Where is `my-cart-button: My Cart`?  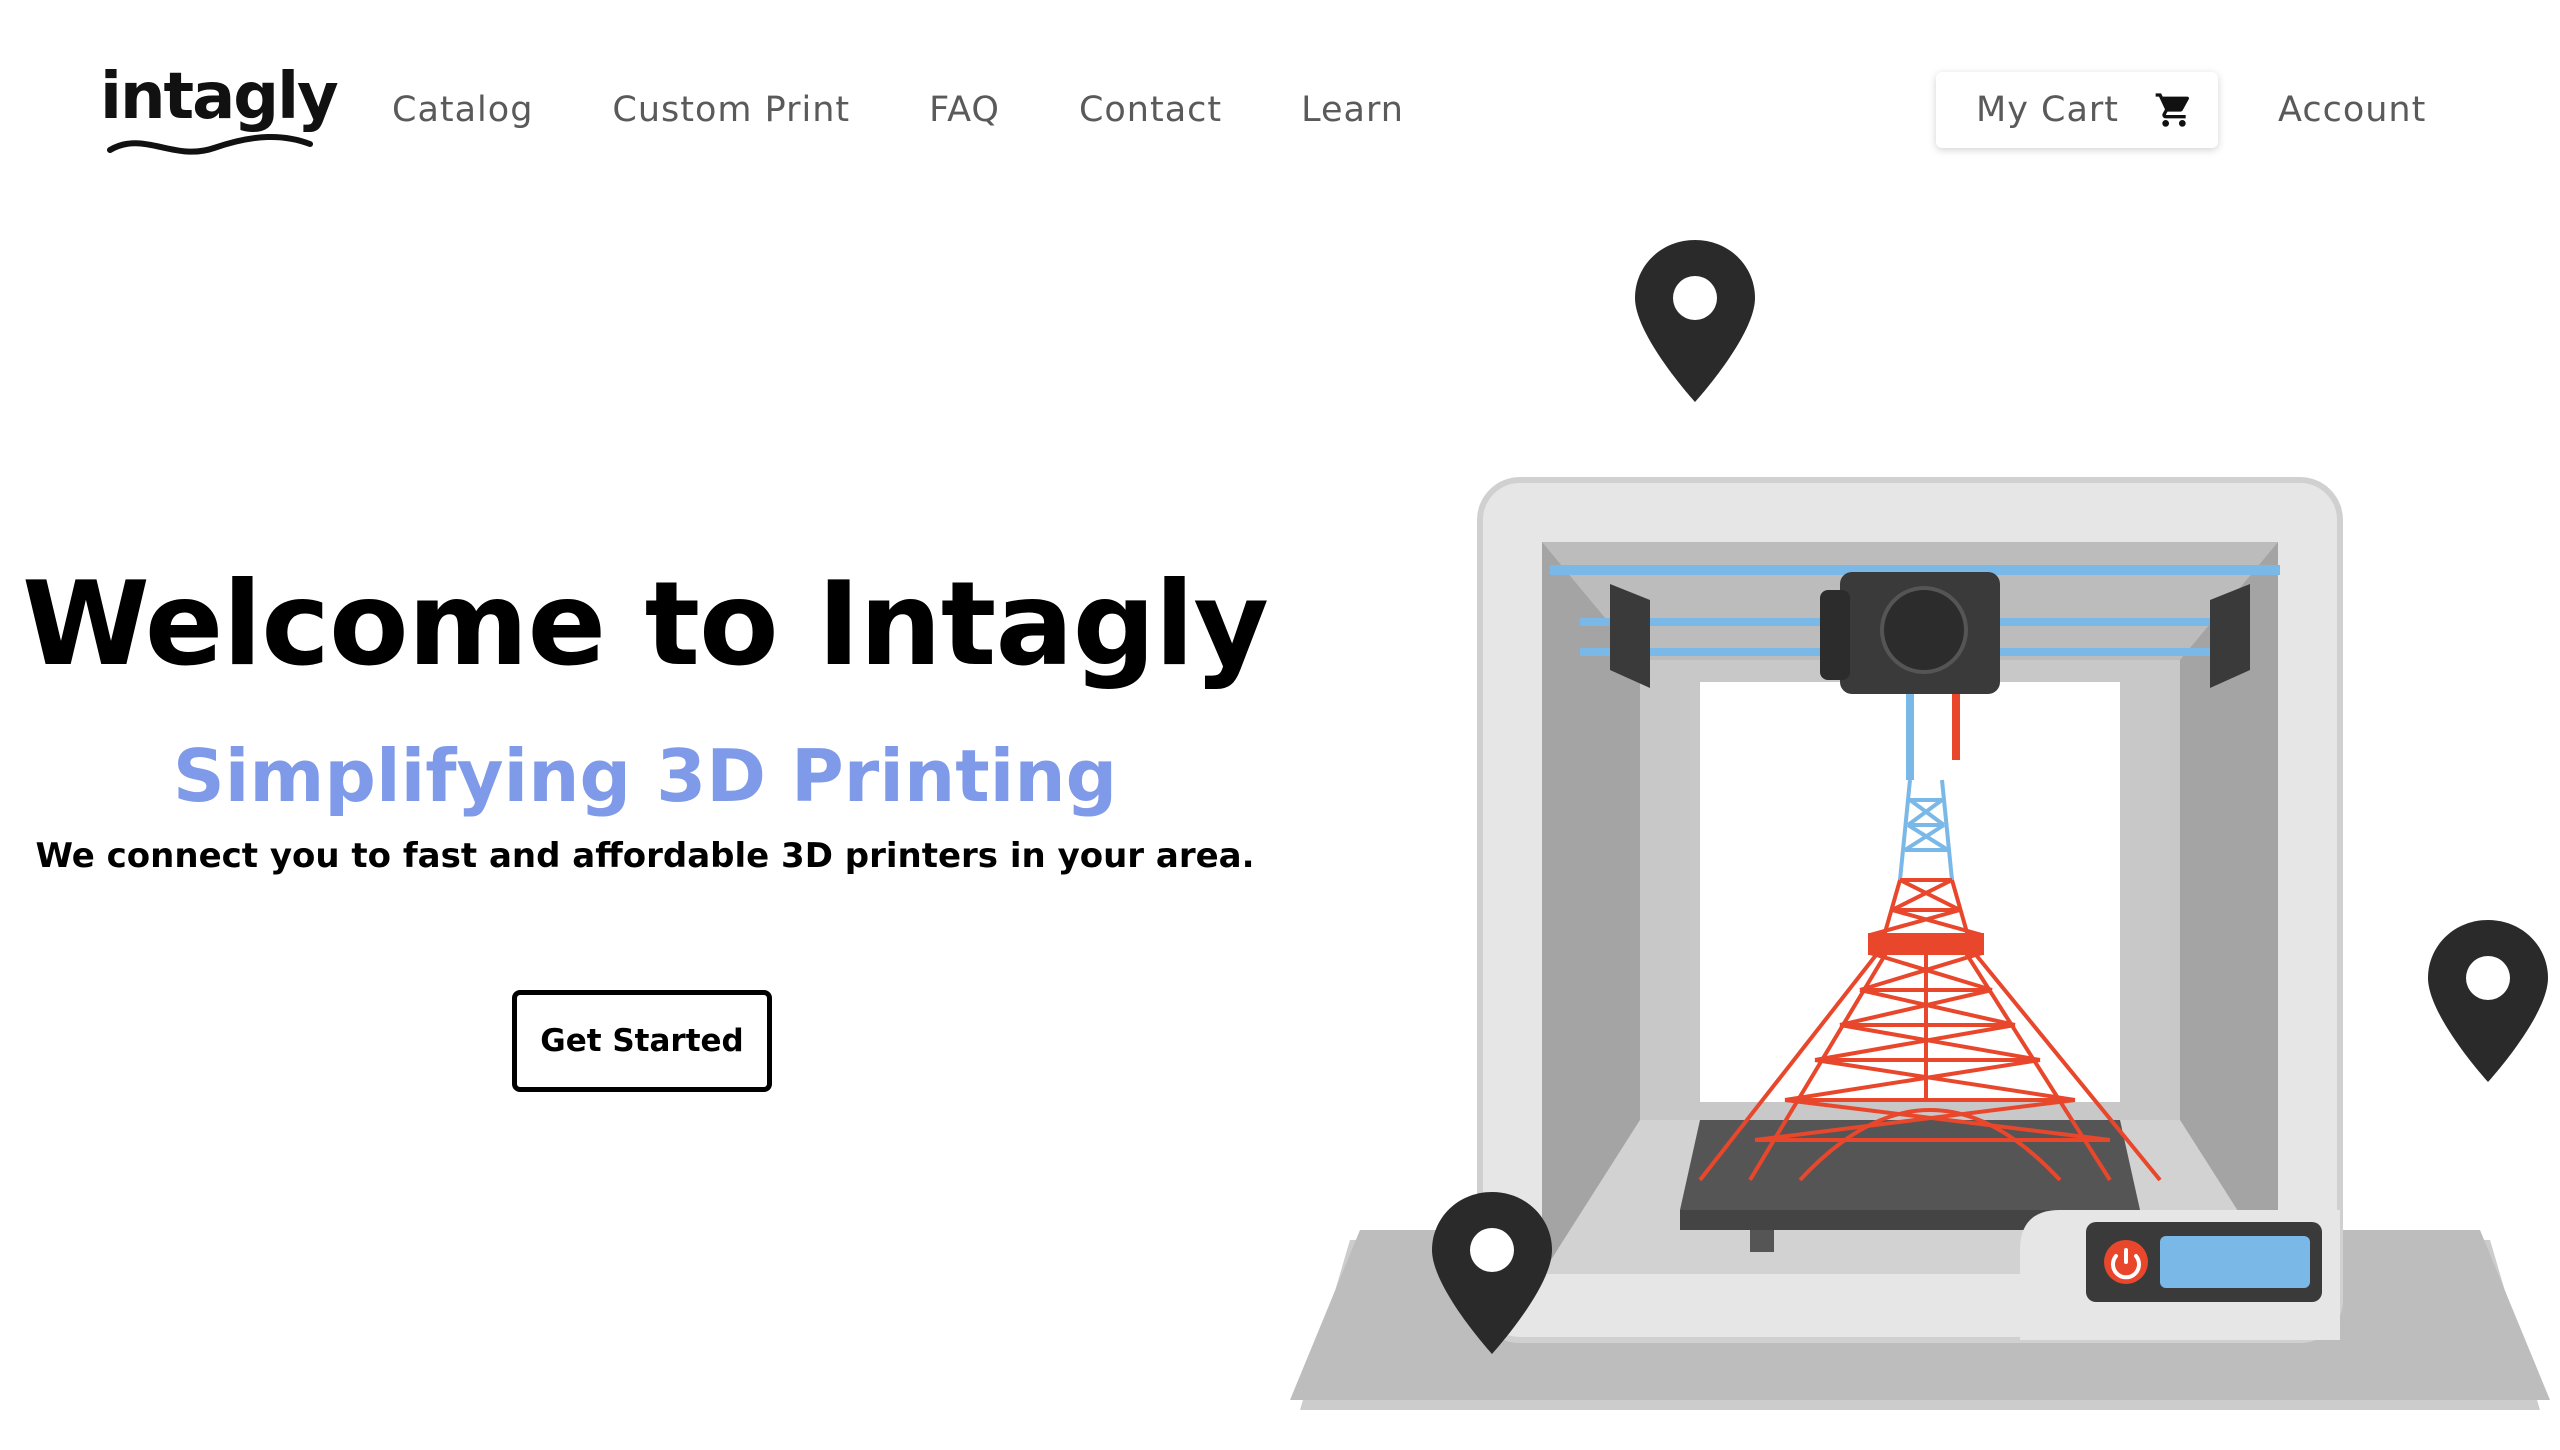 my-cart-button: My Cart is located at coordinates (2077, 110).